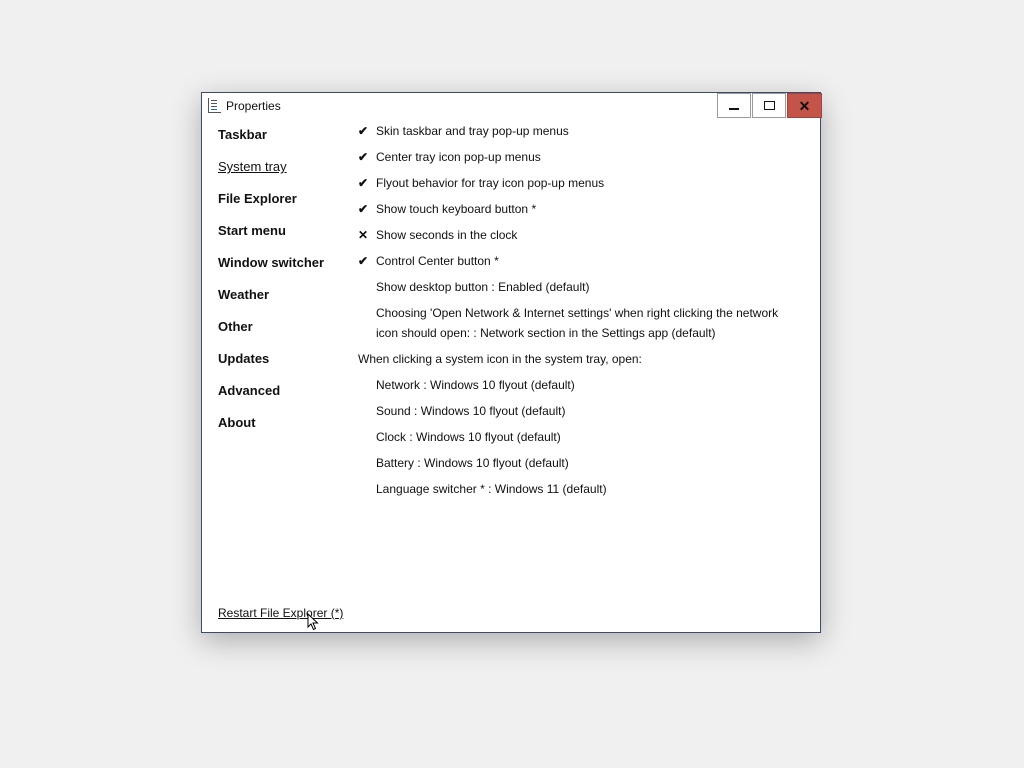 The width and height of the screenshot is (1024, 768). I want to click on minimize-icon, so click(734, 108).